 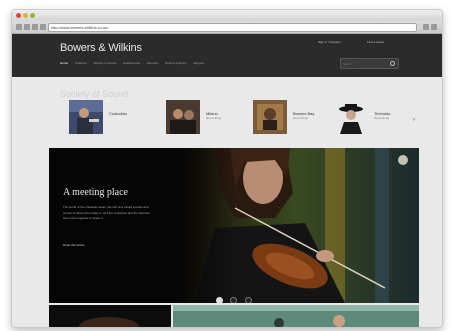 What do you see at coordinates (105, 63) in the screenshot?
I see `nav-item-society-of-sound: Society of Sound` at bounding box center [105, 63].